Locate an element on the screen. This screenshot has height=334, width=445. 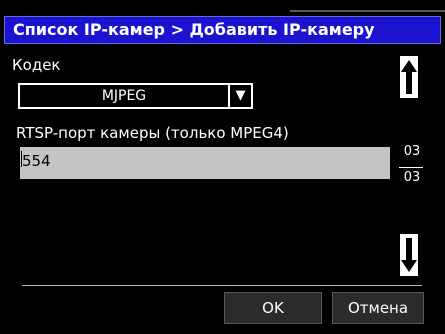
arrow-up-icon is located at coordinates (409, 77).